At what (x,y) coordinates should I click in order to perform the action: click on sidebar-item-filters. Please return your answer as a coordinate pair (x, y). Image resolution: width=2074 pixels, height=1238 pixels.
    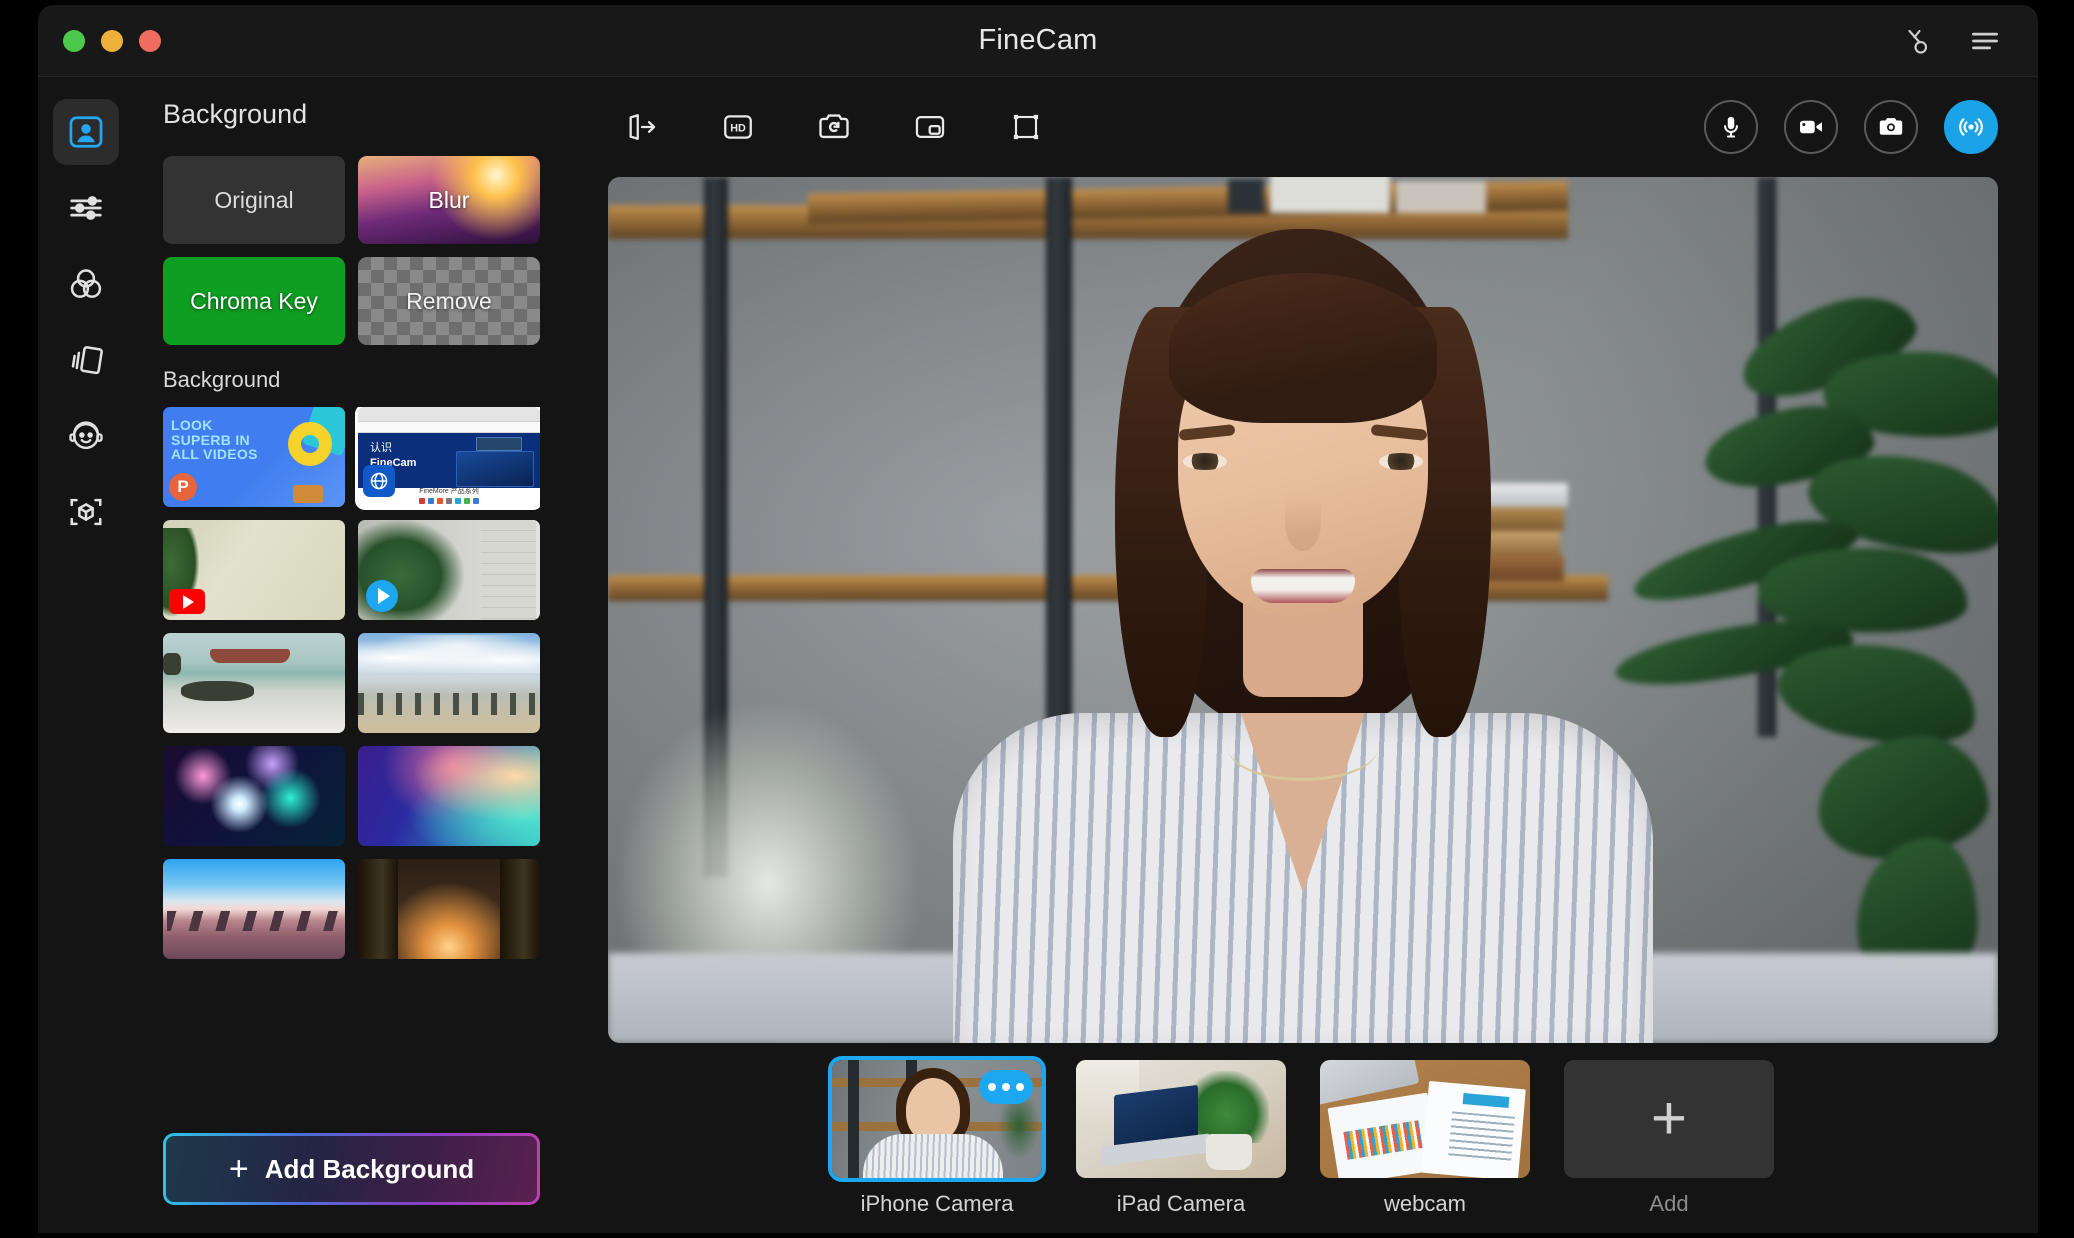
    Looking at the image, I should click on (86, 284).